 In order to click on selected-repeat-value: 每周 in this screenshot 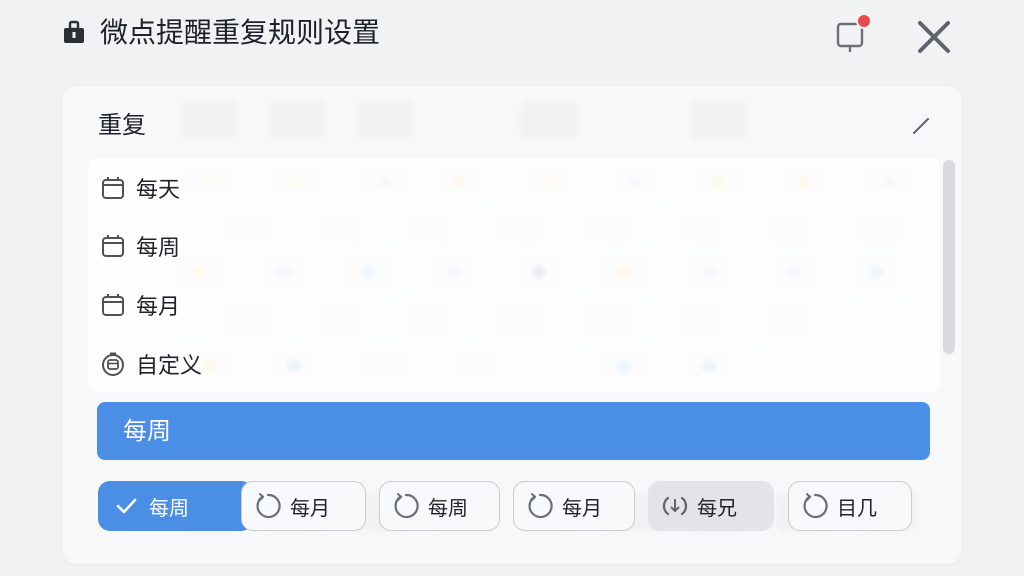, I will do `click(147, 431)`.